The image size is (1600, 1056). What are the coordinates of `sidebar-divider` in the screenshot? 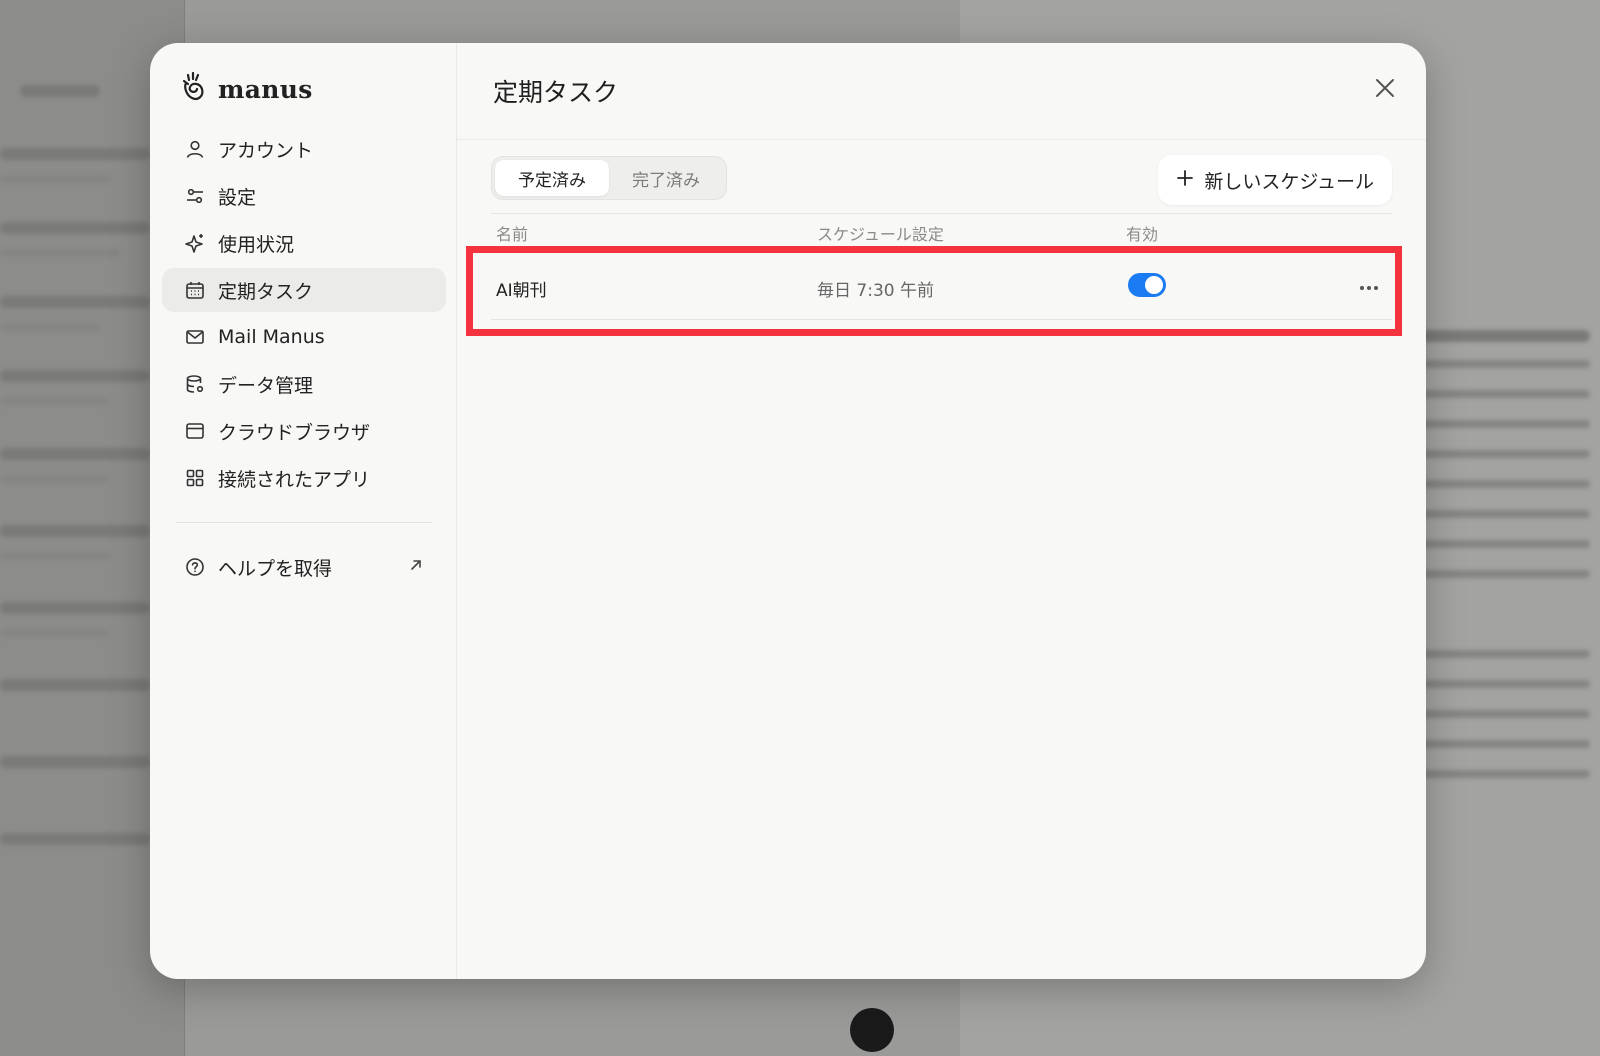 It's located at (304, 522).